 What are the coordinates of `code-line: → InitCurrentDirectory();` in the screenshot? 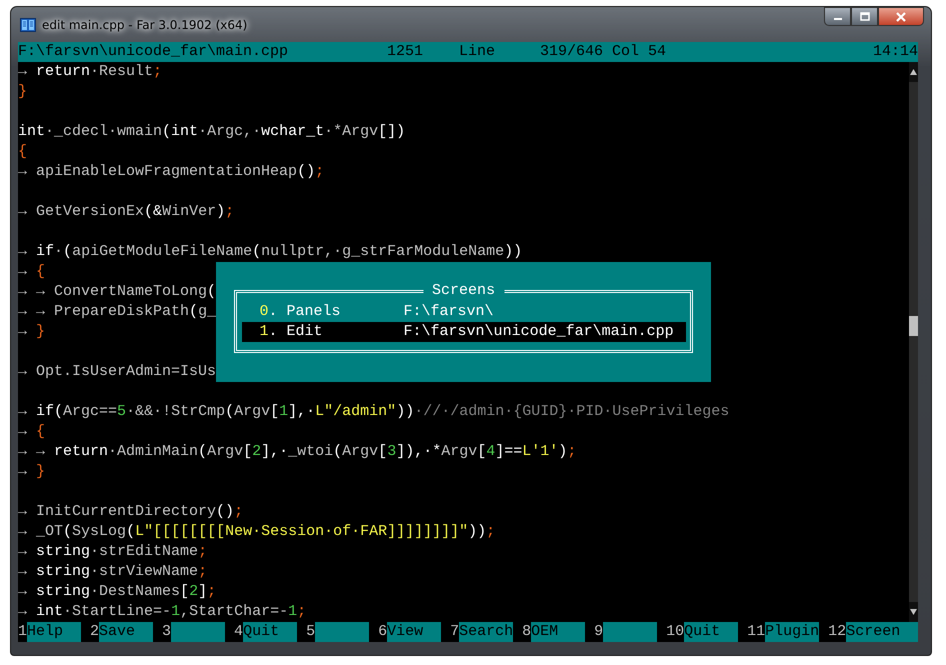 It's located at (131, 511).